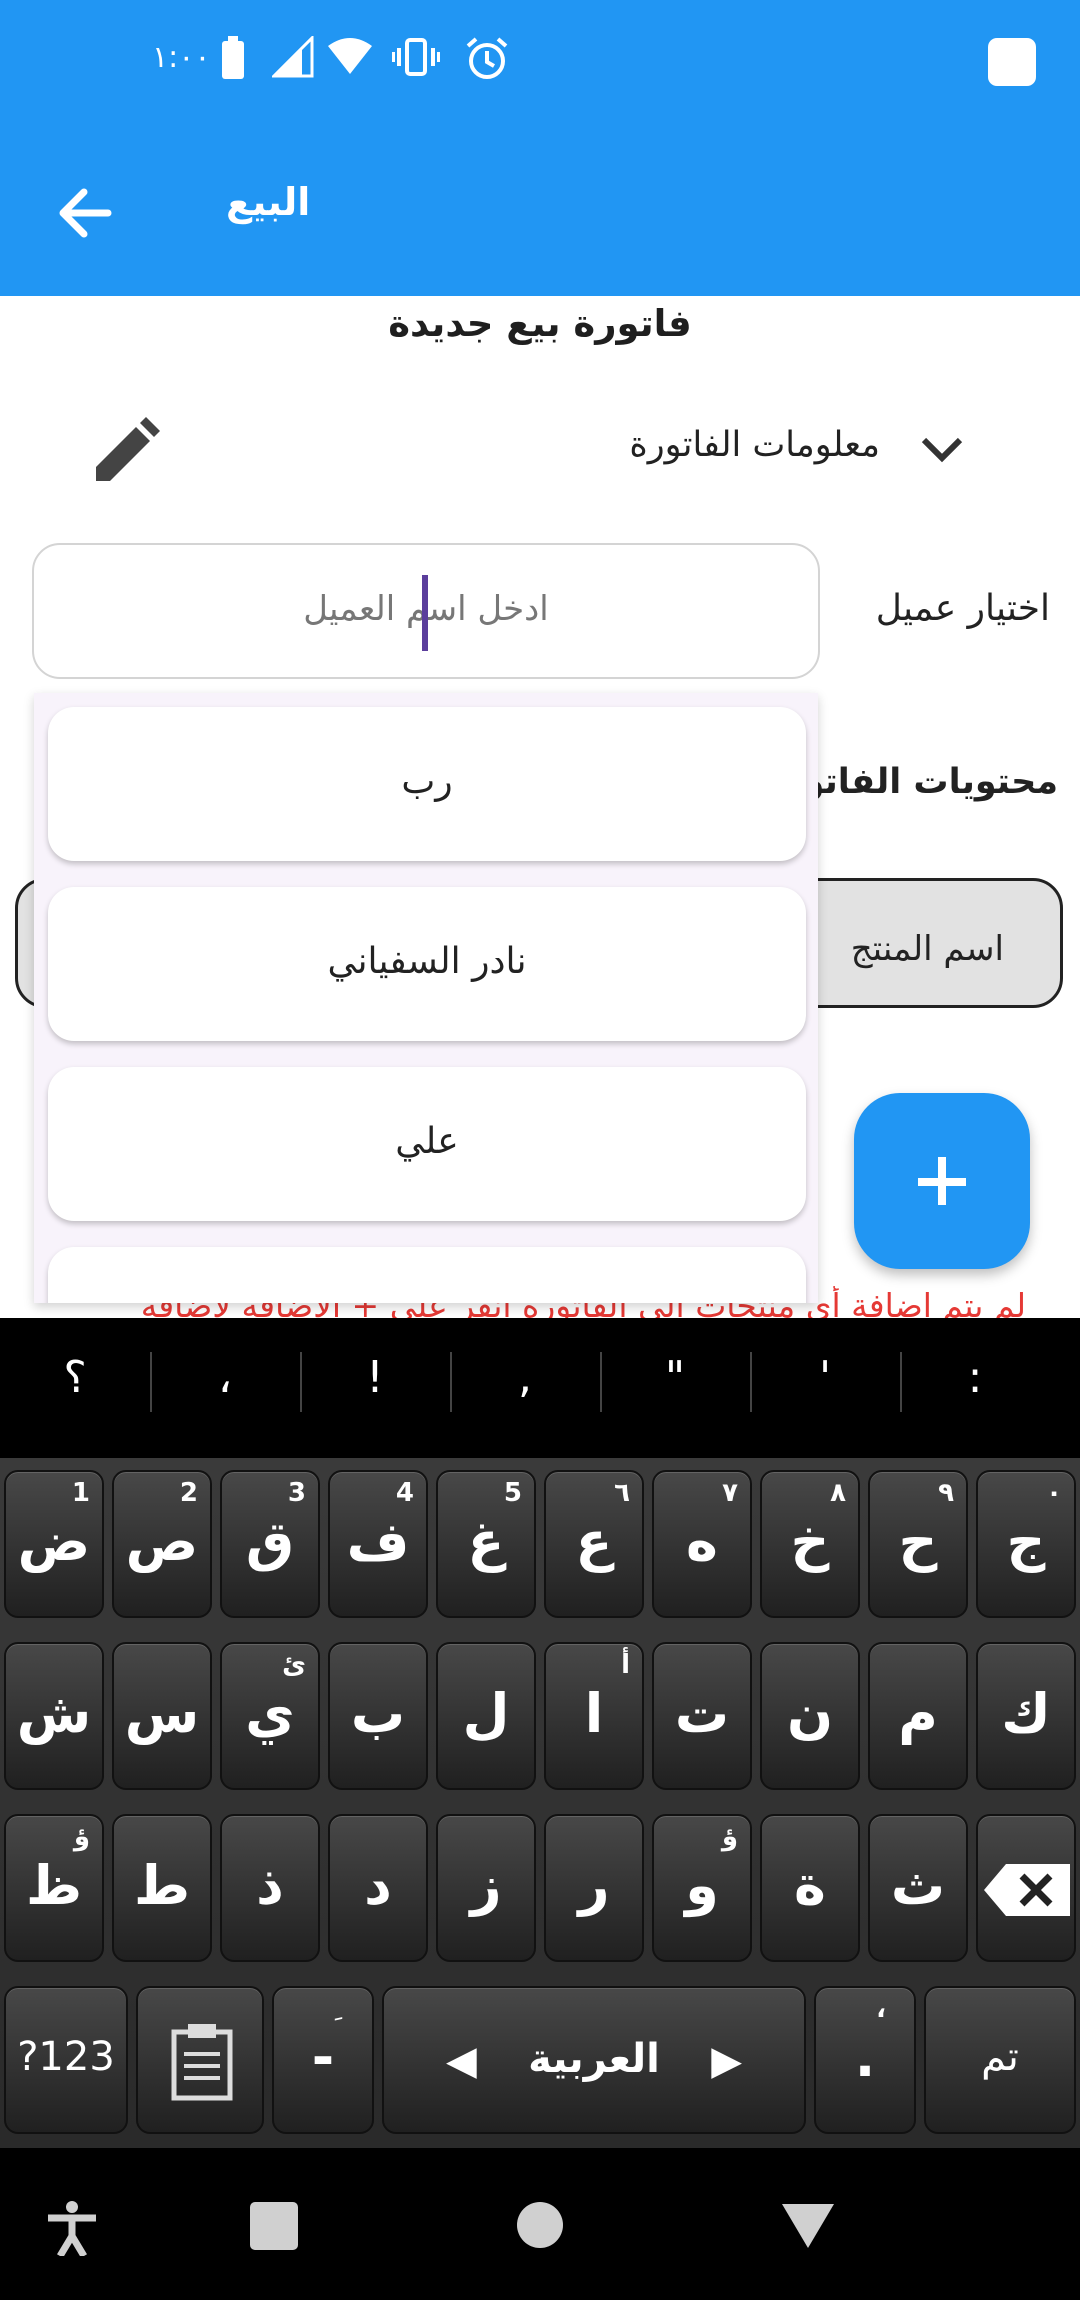  What do you see at coordinates (825, 1377) in the screenshot?
I see `suggestion-single-quote: '` at bounding box center [825, 1377].